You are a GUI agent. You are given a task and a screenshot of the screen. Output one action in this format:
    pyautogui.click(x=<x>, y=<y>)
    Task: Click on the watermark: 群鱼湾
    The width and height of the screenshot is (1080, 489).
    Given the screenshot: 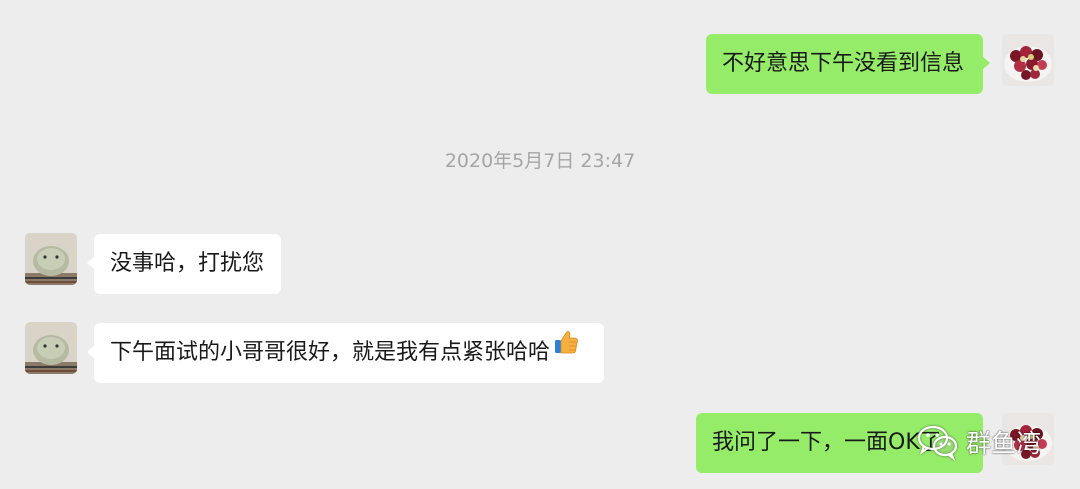 What is the action you would take?
    pyautogui.click(x=978, y=442)
    